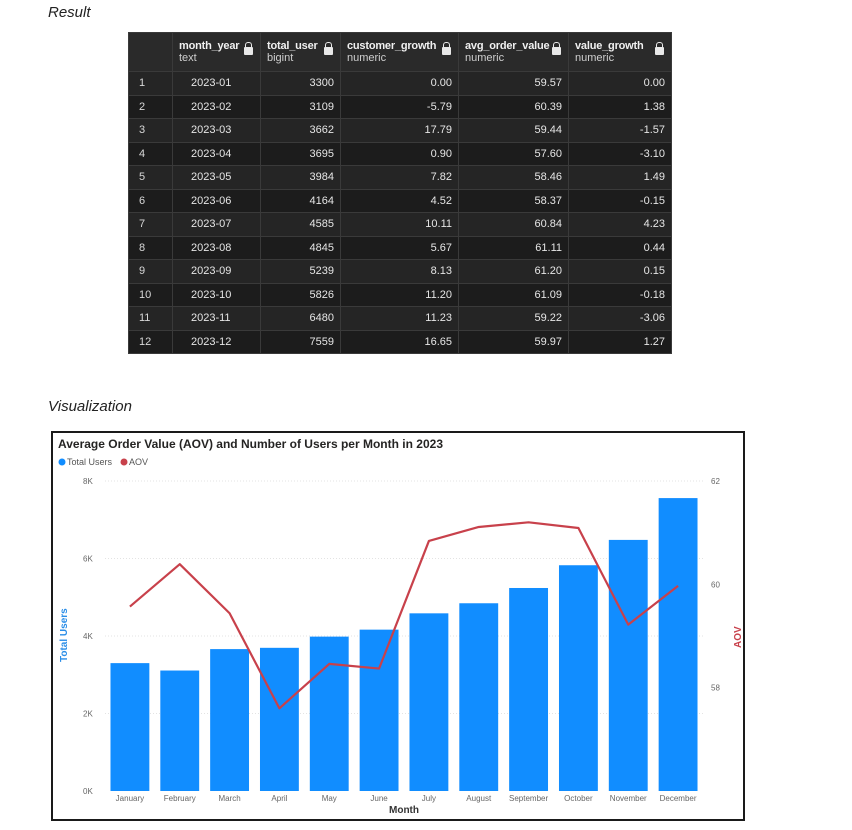  Describe the element at coordinates (150, 318) in the screenshot. I see `row-number: 11` at that location.